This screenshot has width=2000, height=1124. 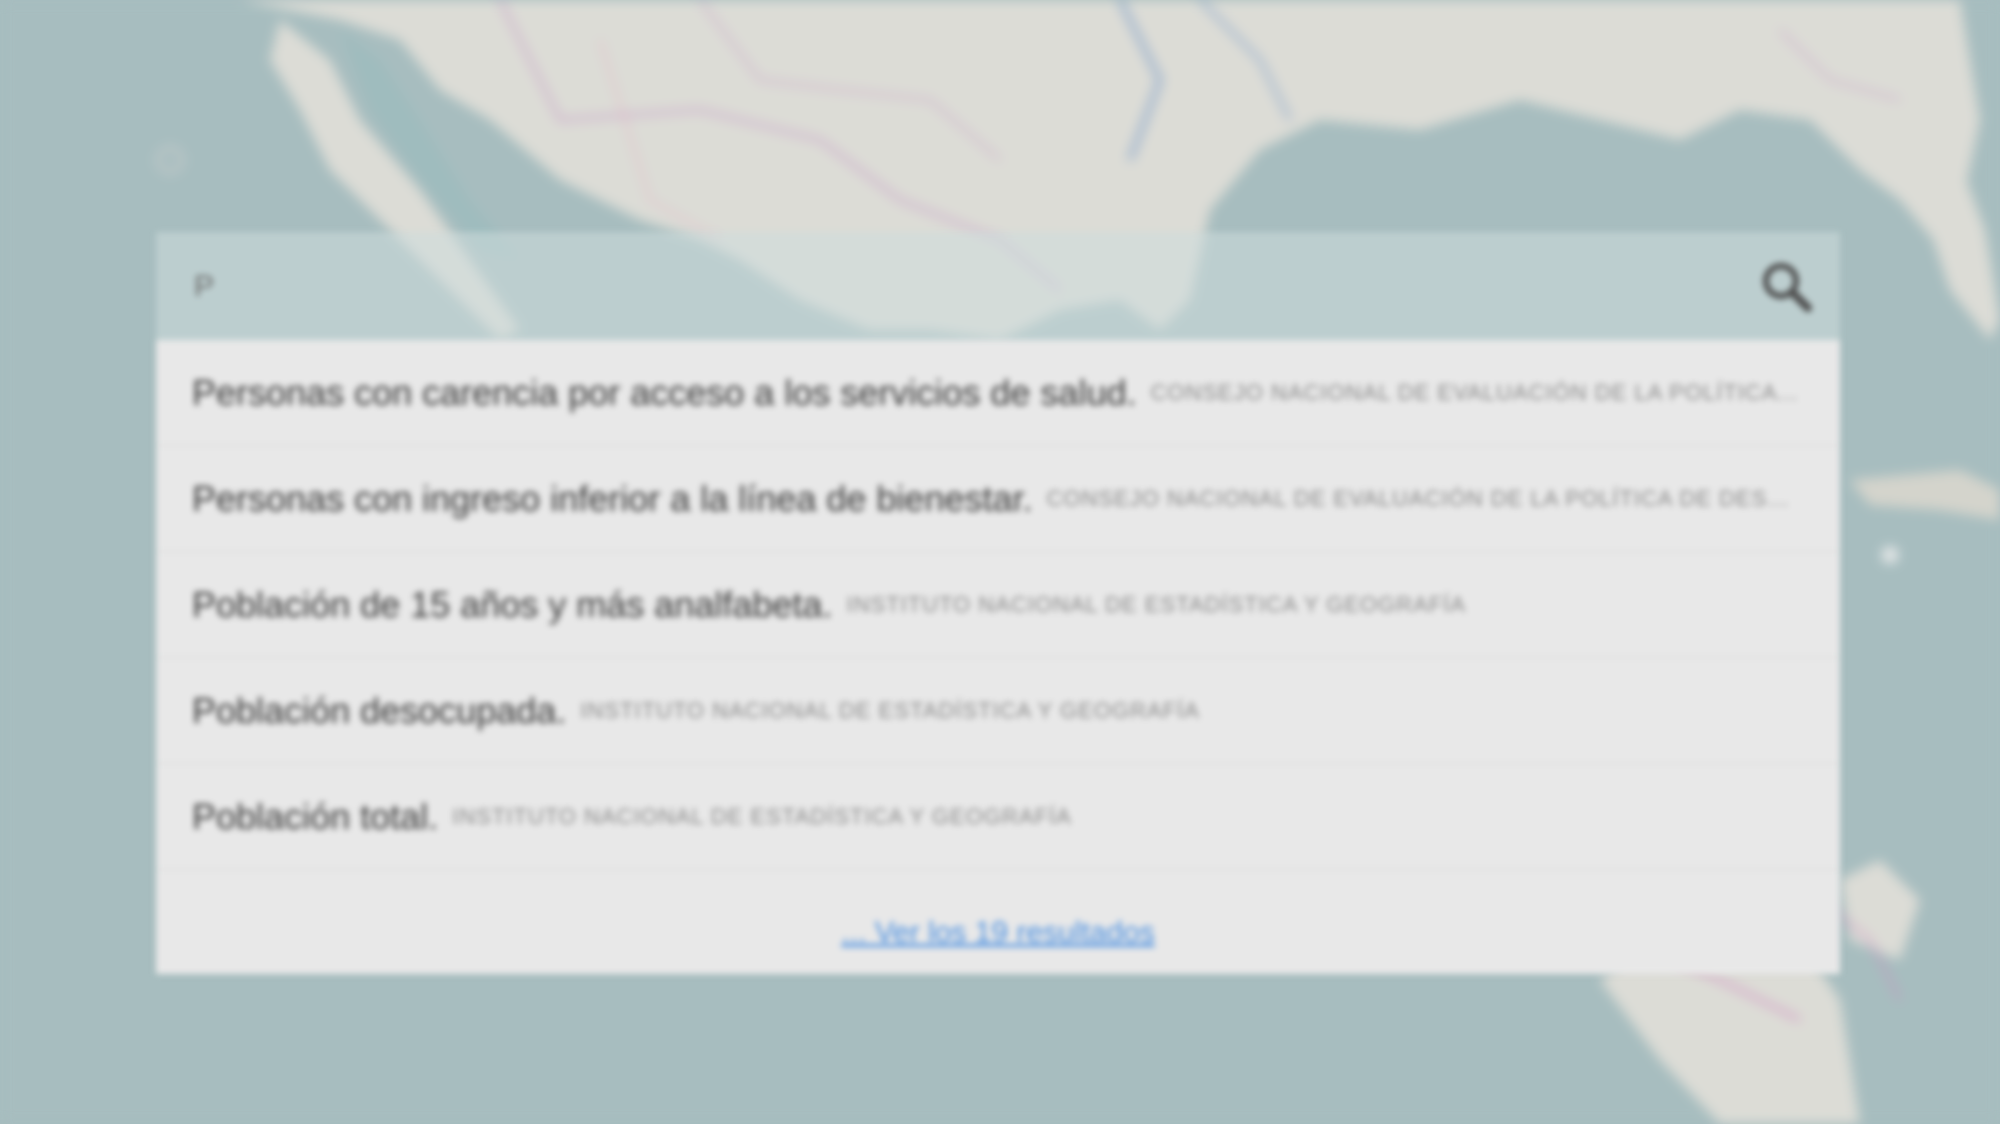 What do you see at coordinates (1786, 291) in the screenshot?
I see `search-icon` at bounding box center [1786, 291].